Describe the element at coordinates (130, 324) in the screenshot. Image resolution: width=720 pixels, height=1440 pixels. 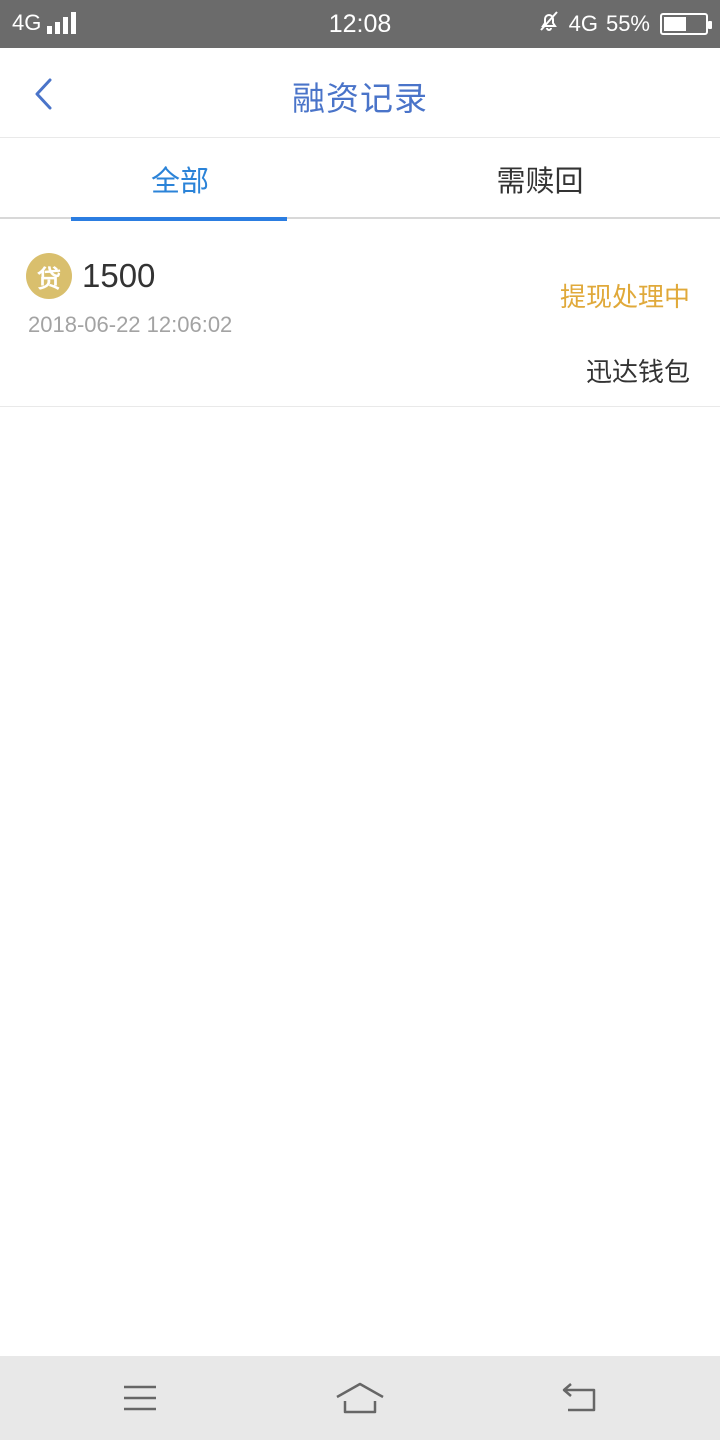
I see `record-datetime: 2018-06-22 12:06:02` at that location.